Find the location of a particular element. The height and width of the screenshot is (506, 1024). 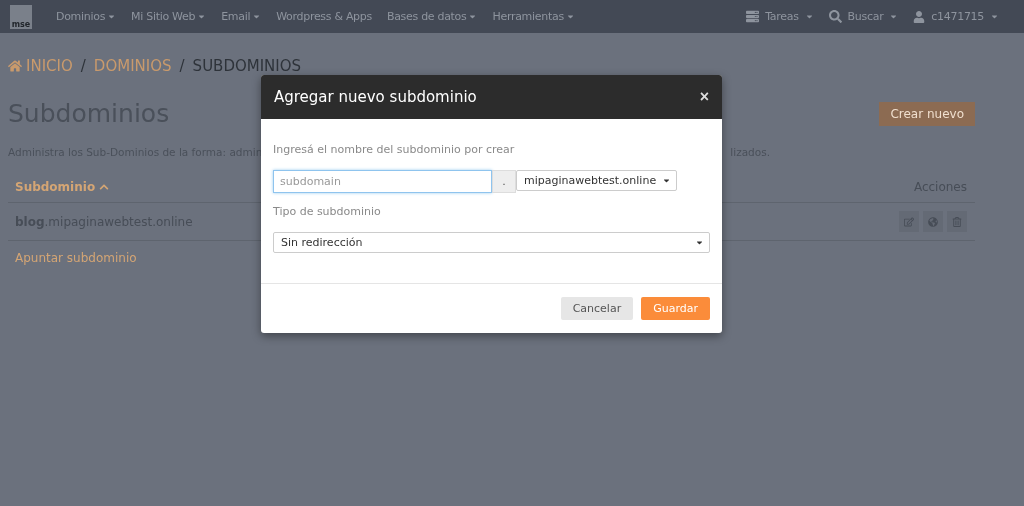

subdomain-input: subdomain is located at coordinates (382, 181).